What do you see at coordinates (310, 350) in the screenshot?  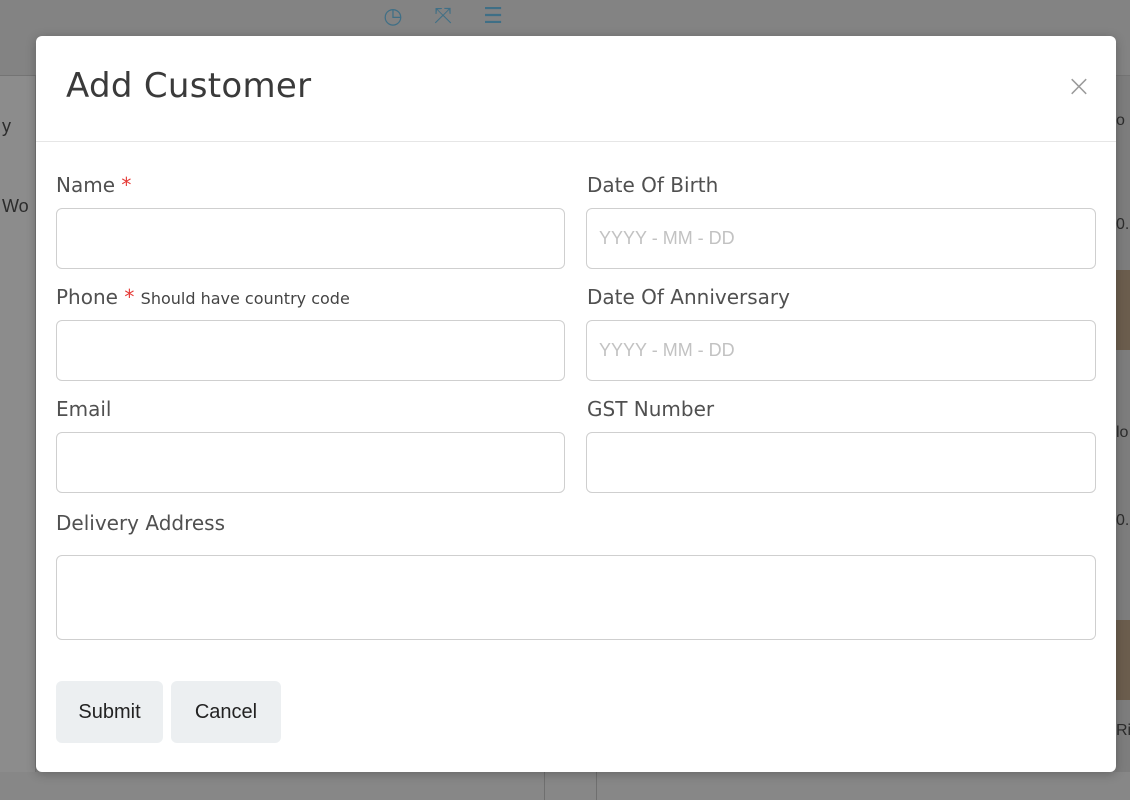 I see `phone-input` at bounding box center [310, 350].